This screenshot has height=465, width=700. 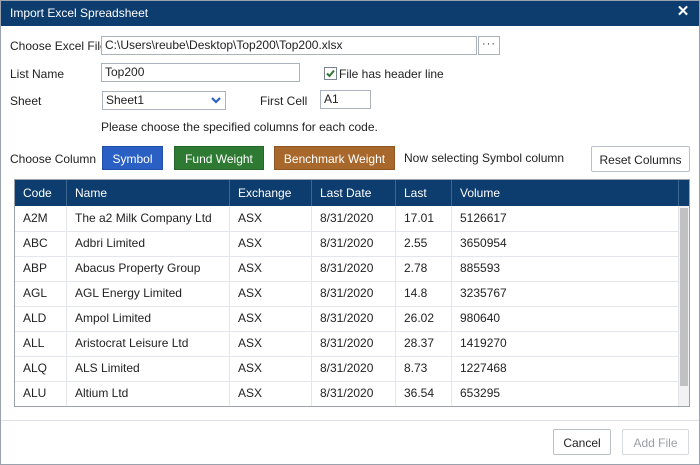 What do you see at coordinates (345, 99) in the screenshot?
I see `first-cell-input: A1` at bounding box center [345, 99].